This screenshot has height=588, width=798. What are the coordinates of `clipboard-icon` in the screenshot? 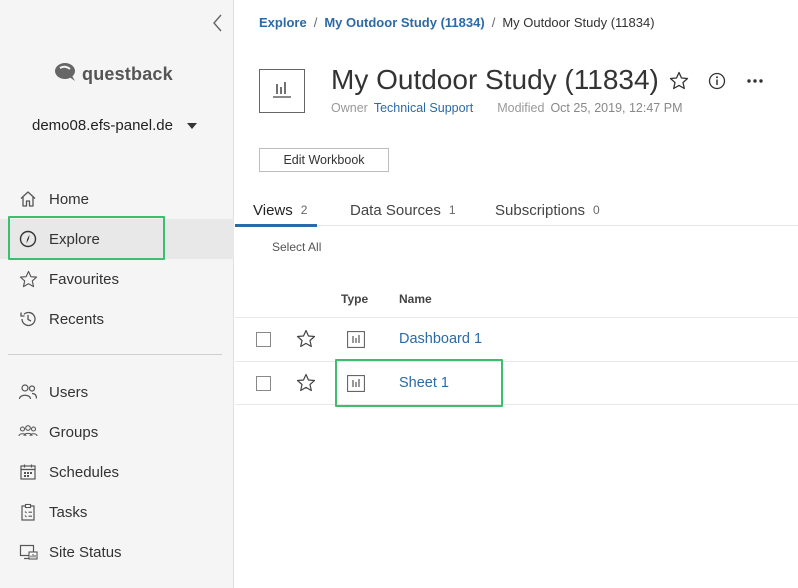 It's located at (28, 512).